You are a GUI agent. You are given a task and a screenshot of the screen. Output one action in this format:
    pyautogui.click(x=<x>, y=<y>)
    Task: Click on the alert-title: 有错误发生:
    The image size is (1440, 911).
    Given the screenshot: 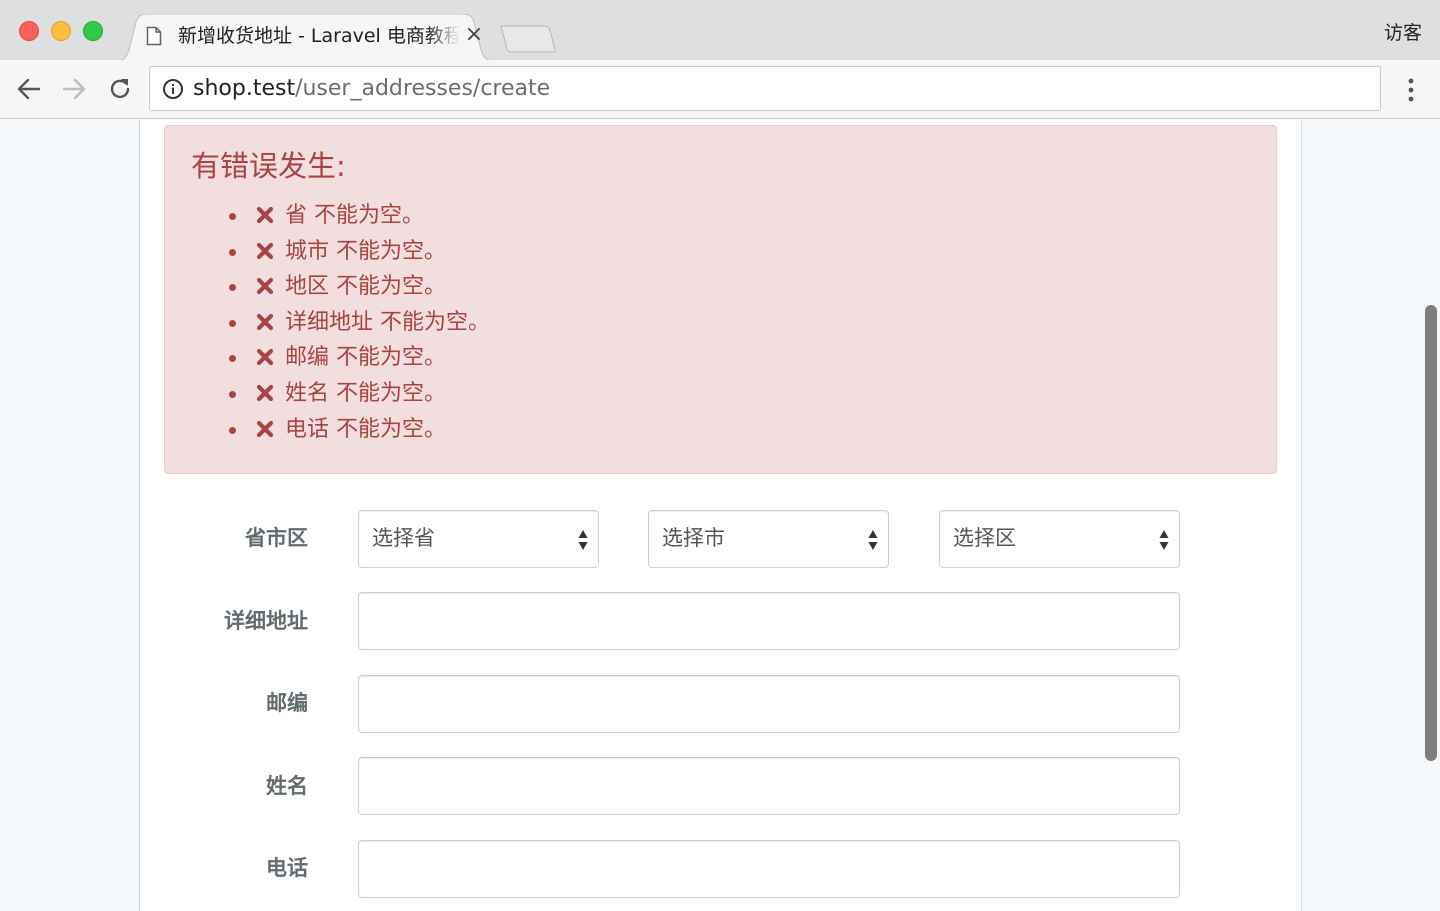 What is the action you would take?
    pyautogui.click(x=268, y=166)
    